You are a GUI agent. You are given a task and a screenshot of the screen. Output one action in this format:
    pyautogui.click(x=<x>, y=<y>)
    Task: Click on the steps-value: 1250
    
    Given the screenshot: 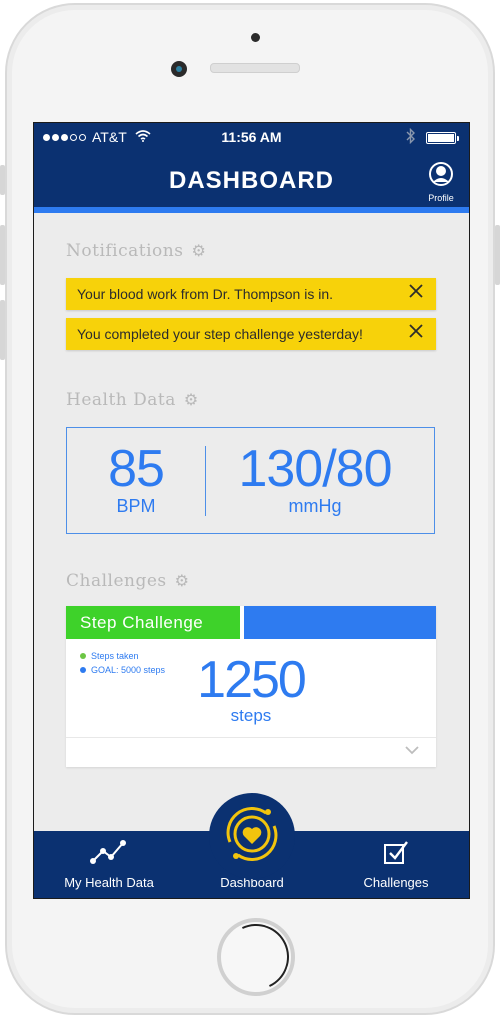 What is the action you would take?
    pyautogui.click(x=252, y=680)
    